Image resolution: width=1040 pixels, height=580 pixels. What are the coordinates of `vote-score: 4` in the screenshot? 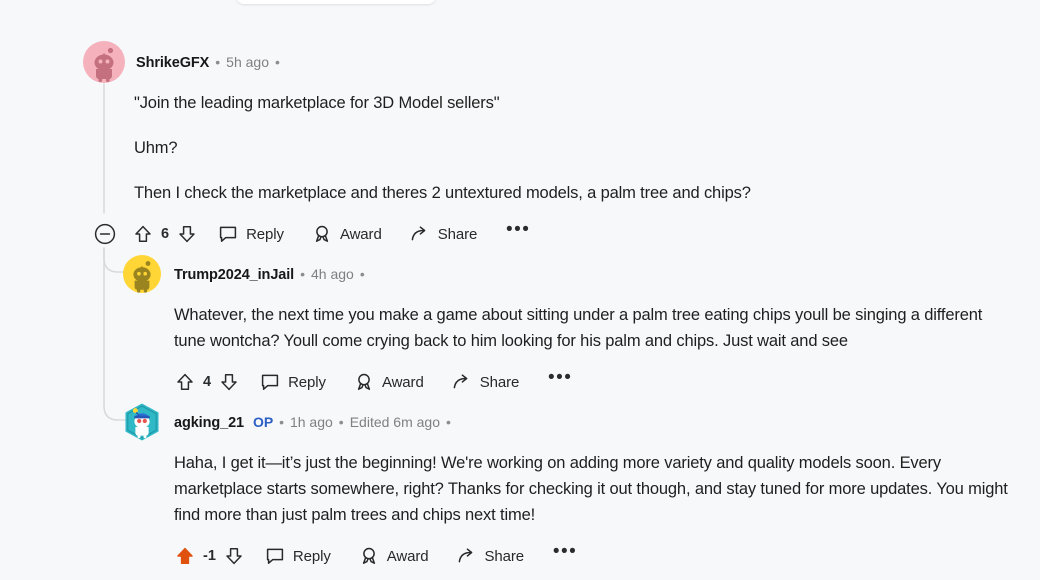 It's located at (207, 382).